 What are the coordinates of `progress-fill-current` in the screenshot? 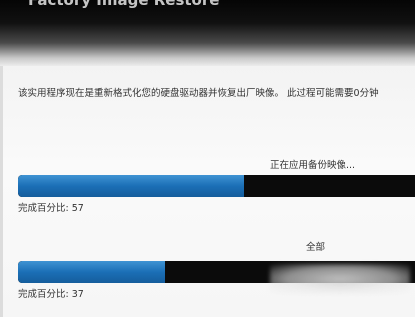 It's located at (131, 186).